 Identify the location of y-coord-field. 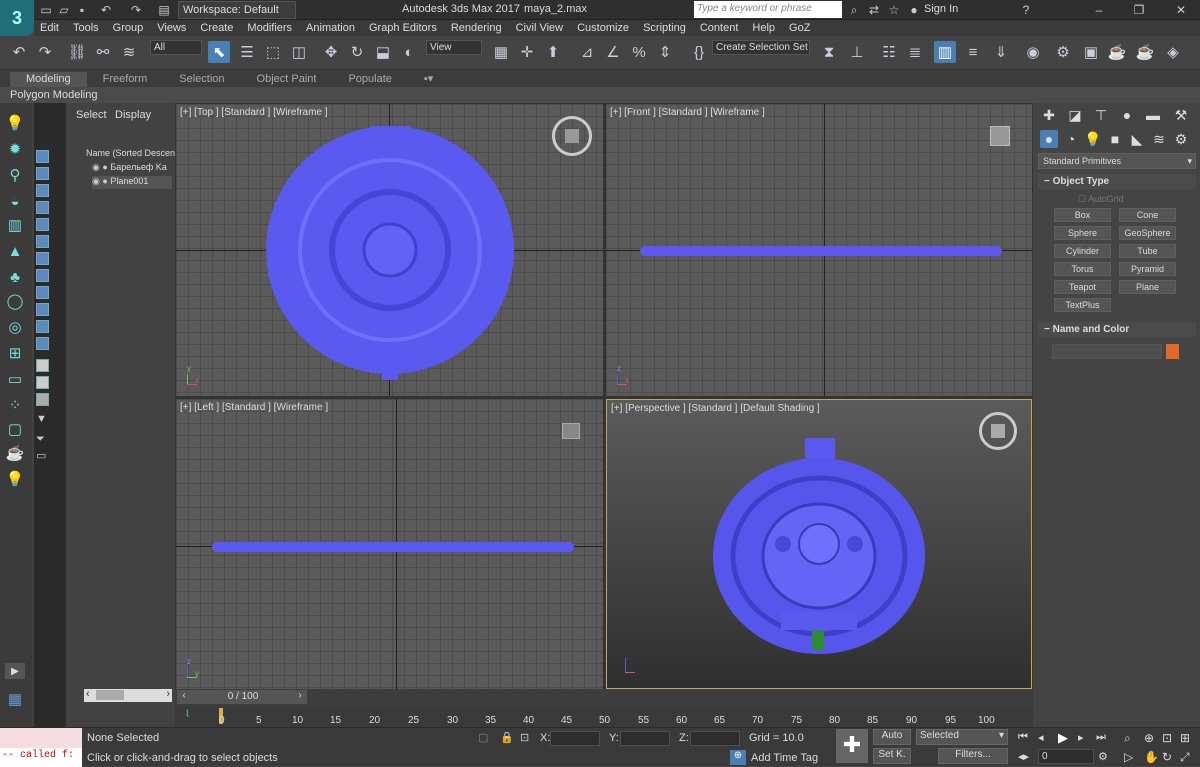
(645, 738).